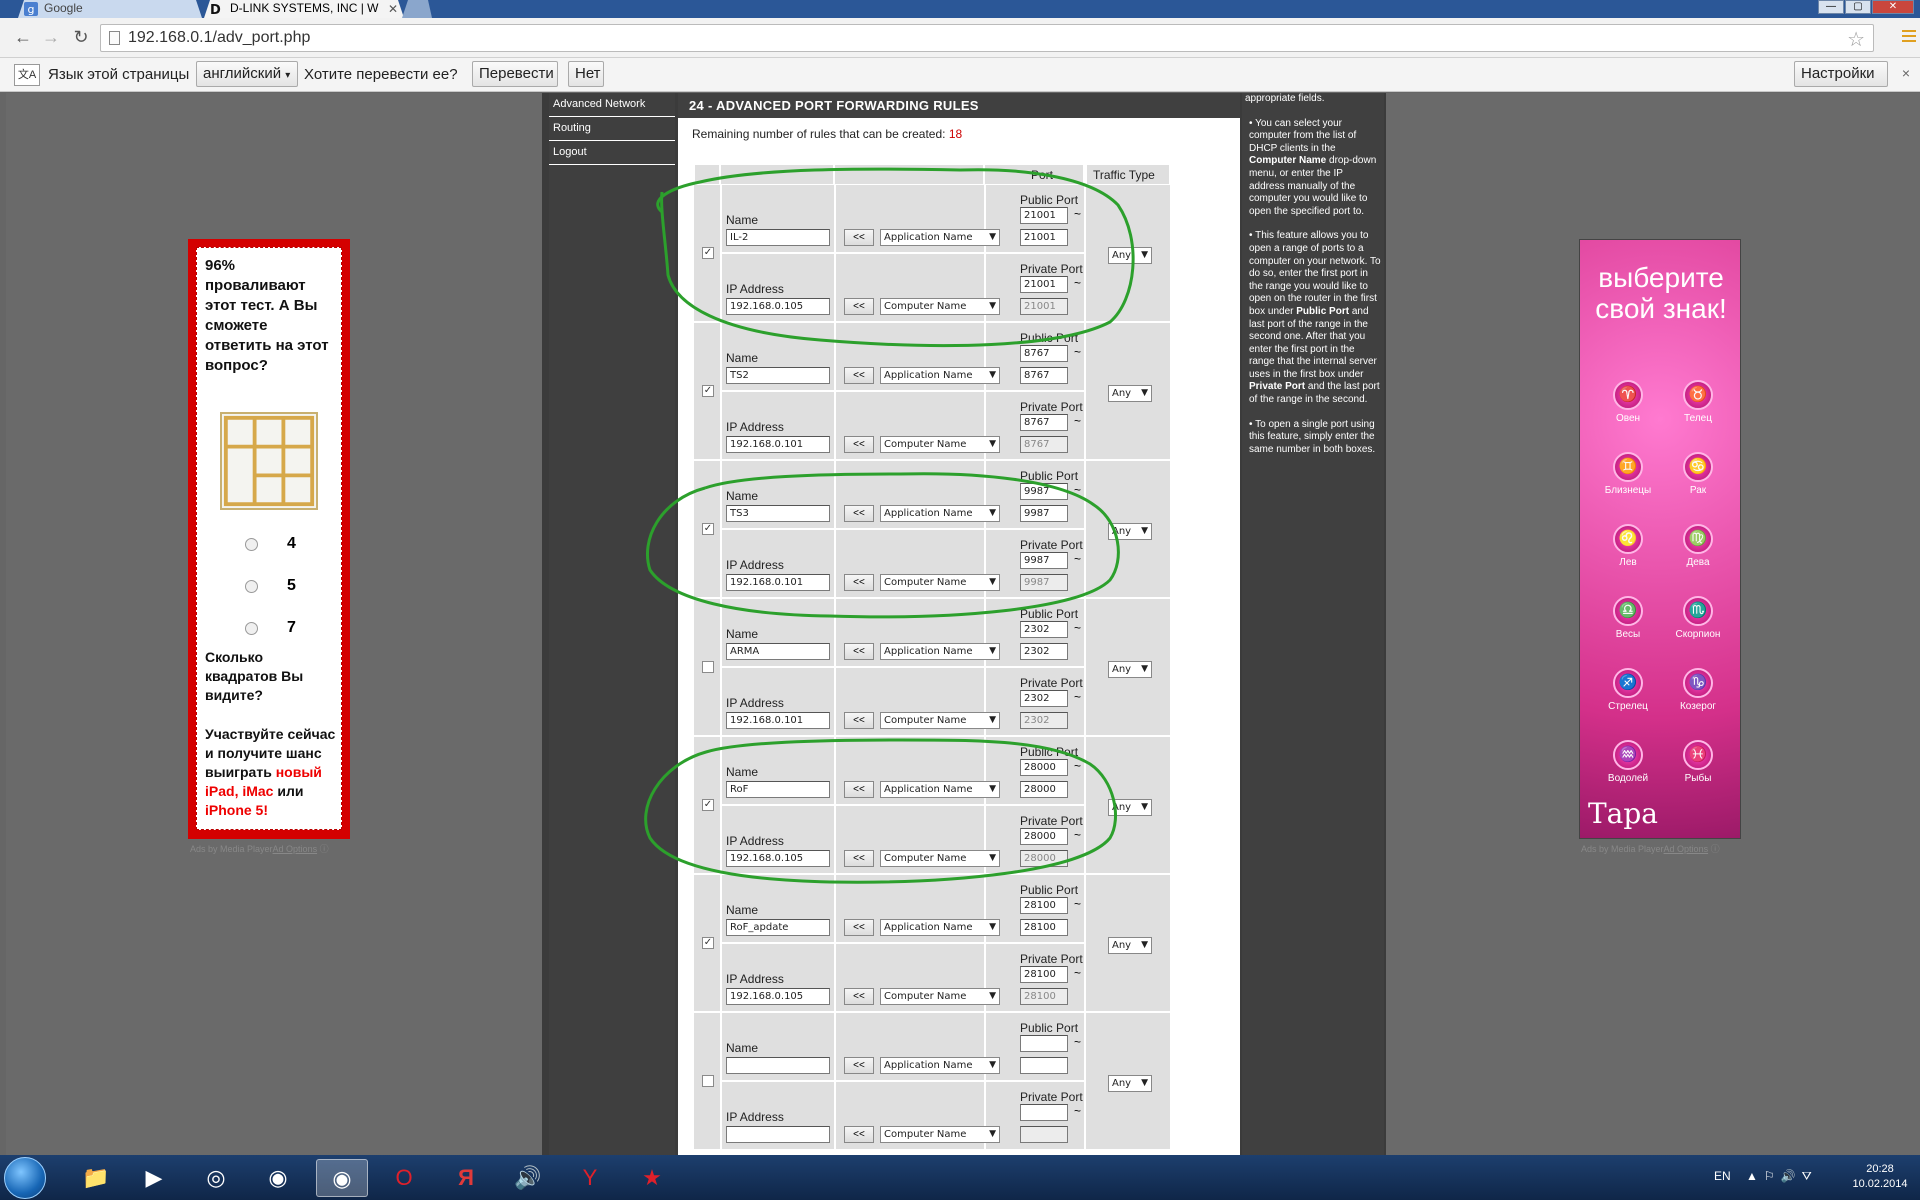 The height and width of the screenshot is (1200, 1920). Describe the element at coordinates (1044, 629) in the screenshot. I see `public-port-start-input: 2302` at that location.